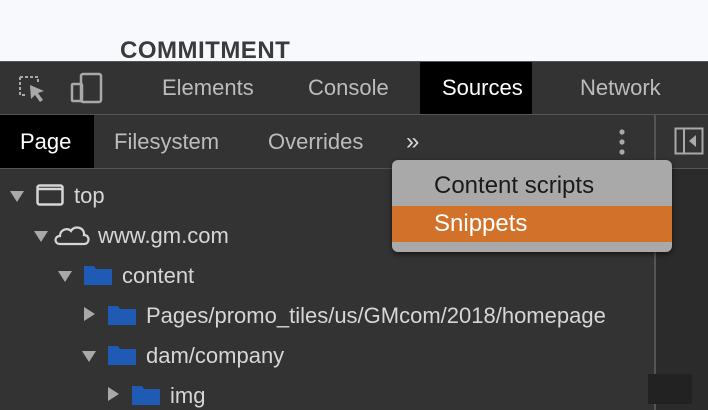 This screenshot has width=708, height=410. I want to click on tree-item-label: top, so click(89, 195).